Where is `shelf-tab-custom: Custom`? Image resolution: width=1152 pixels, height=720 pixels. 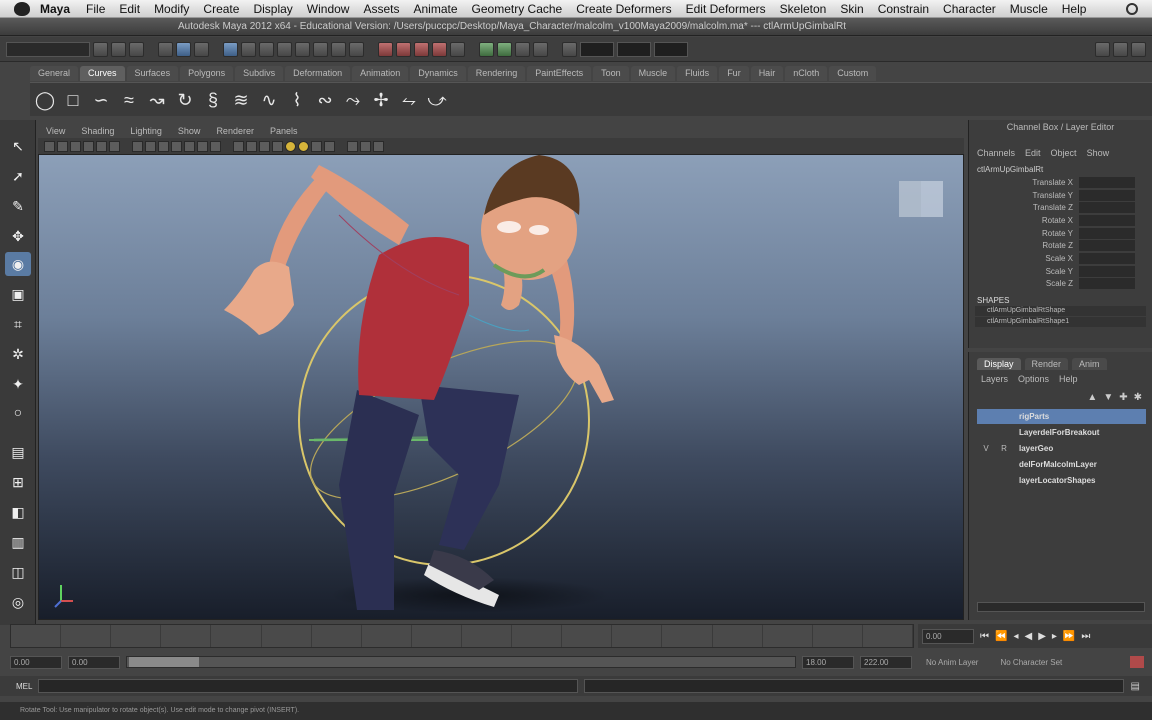 shelf-tab-custom: Custom is located at coordinates (853, 73).